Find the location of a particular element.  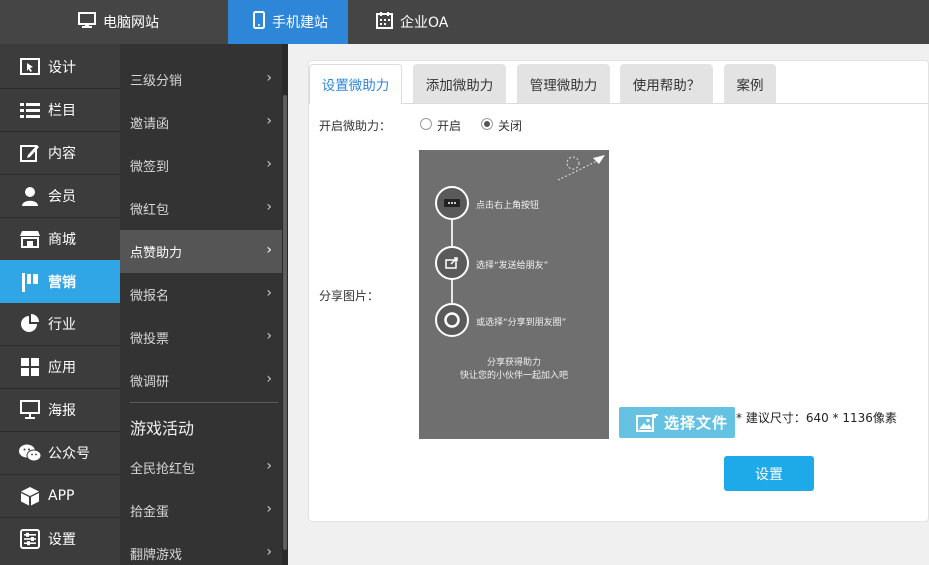

store-icon is located at coordinates (30, 239).